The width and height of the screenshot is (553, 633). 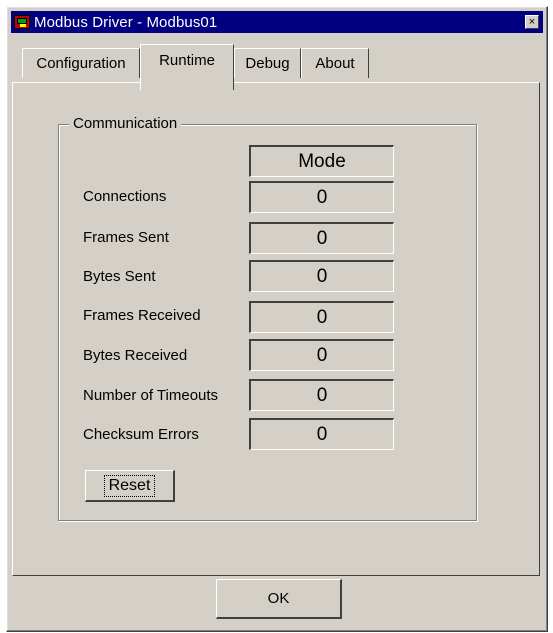 I want to click on frames-received-value: 0, so click(x=321, y=317).